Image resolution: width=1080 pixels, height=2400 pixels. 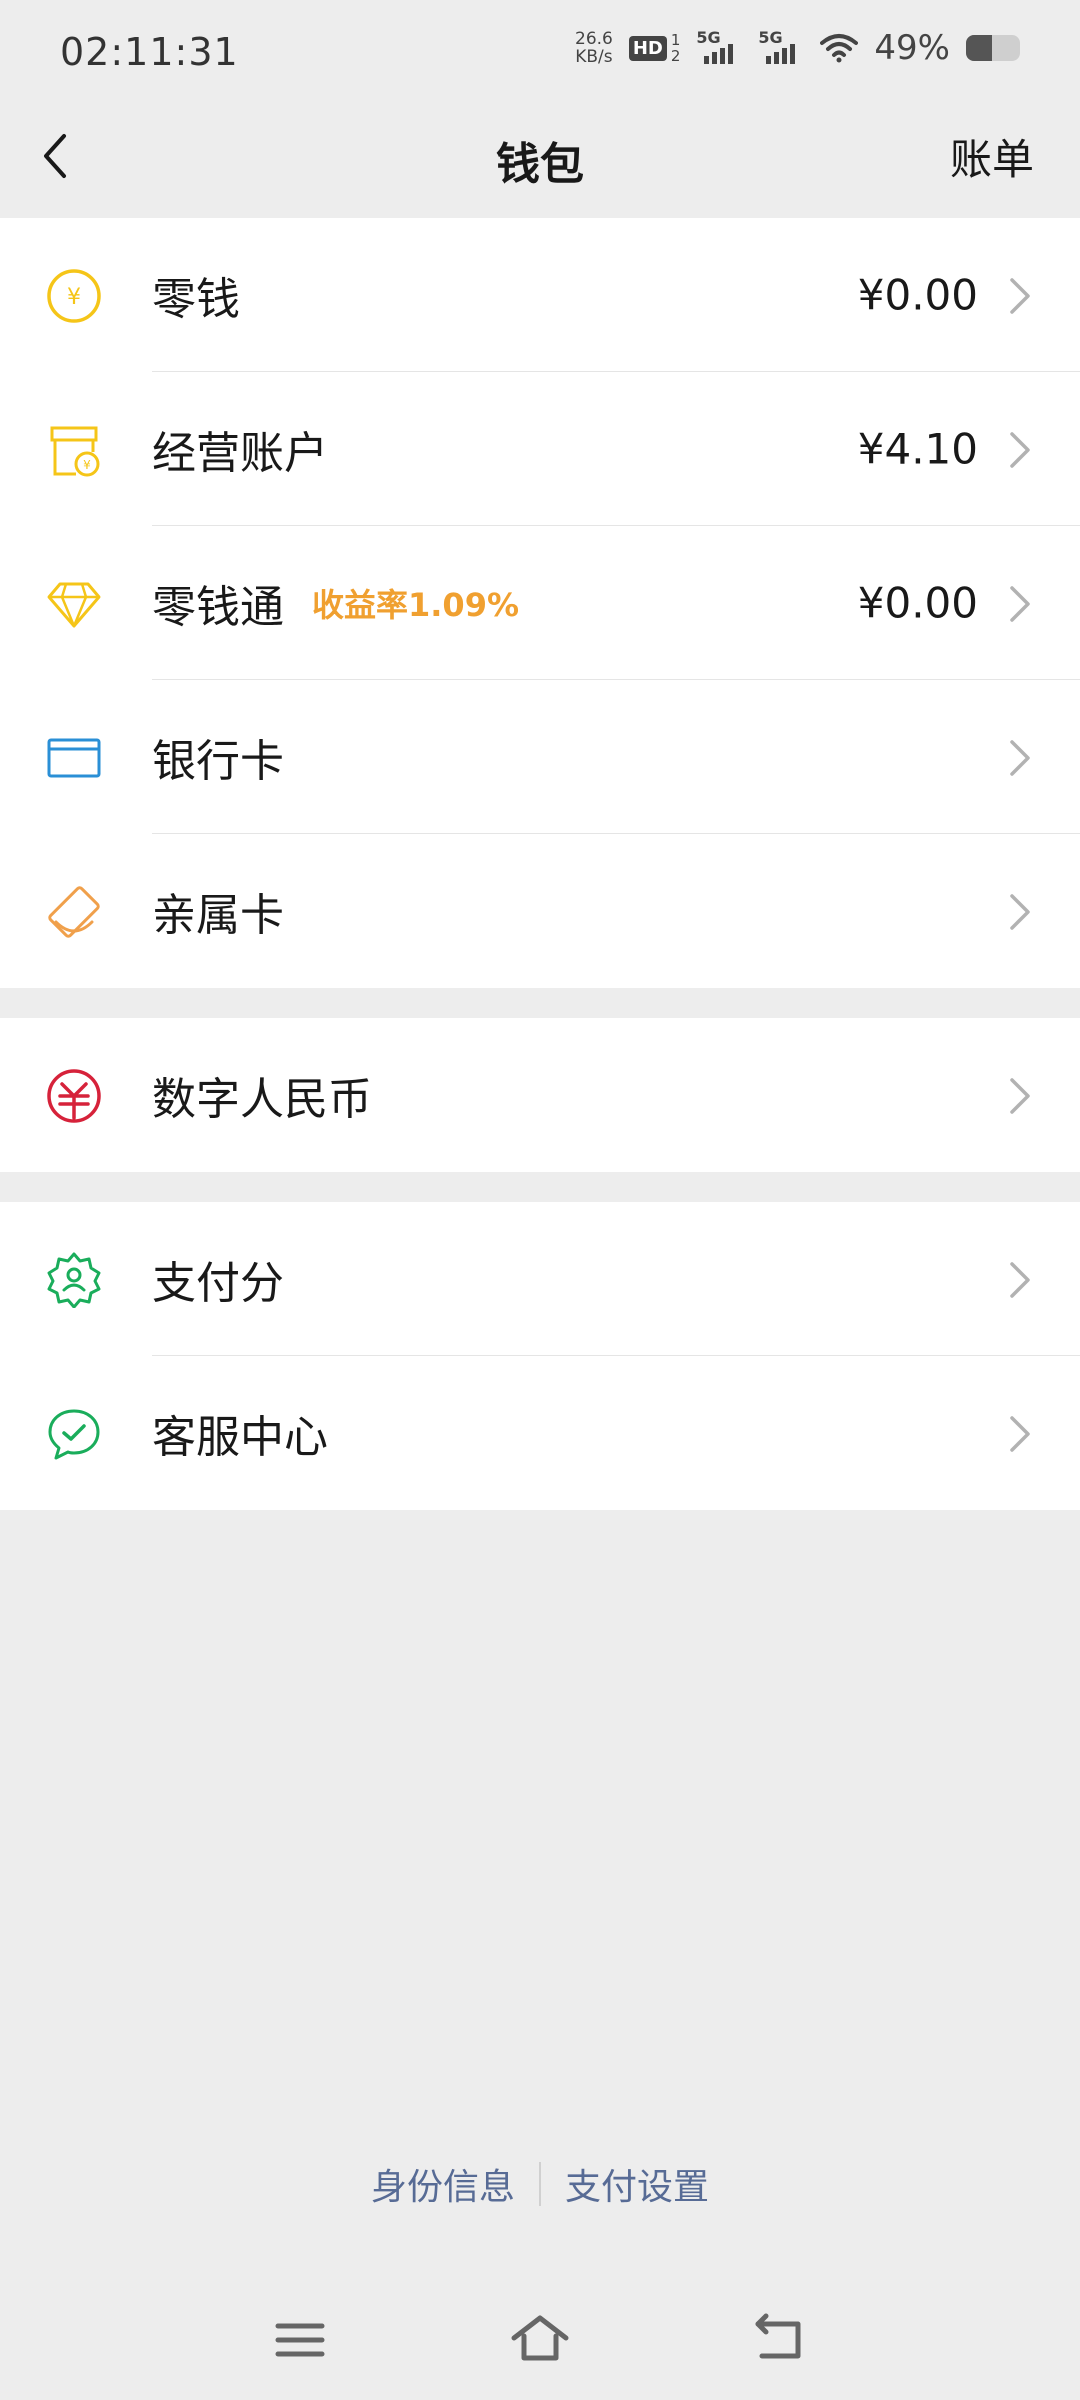 What do you see at coordinates (540, 1279) in the screenshot?
I see `list-item-pay-score: 支付分` at bounding box center [540, 1279].